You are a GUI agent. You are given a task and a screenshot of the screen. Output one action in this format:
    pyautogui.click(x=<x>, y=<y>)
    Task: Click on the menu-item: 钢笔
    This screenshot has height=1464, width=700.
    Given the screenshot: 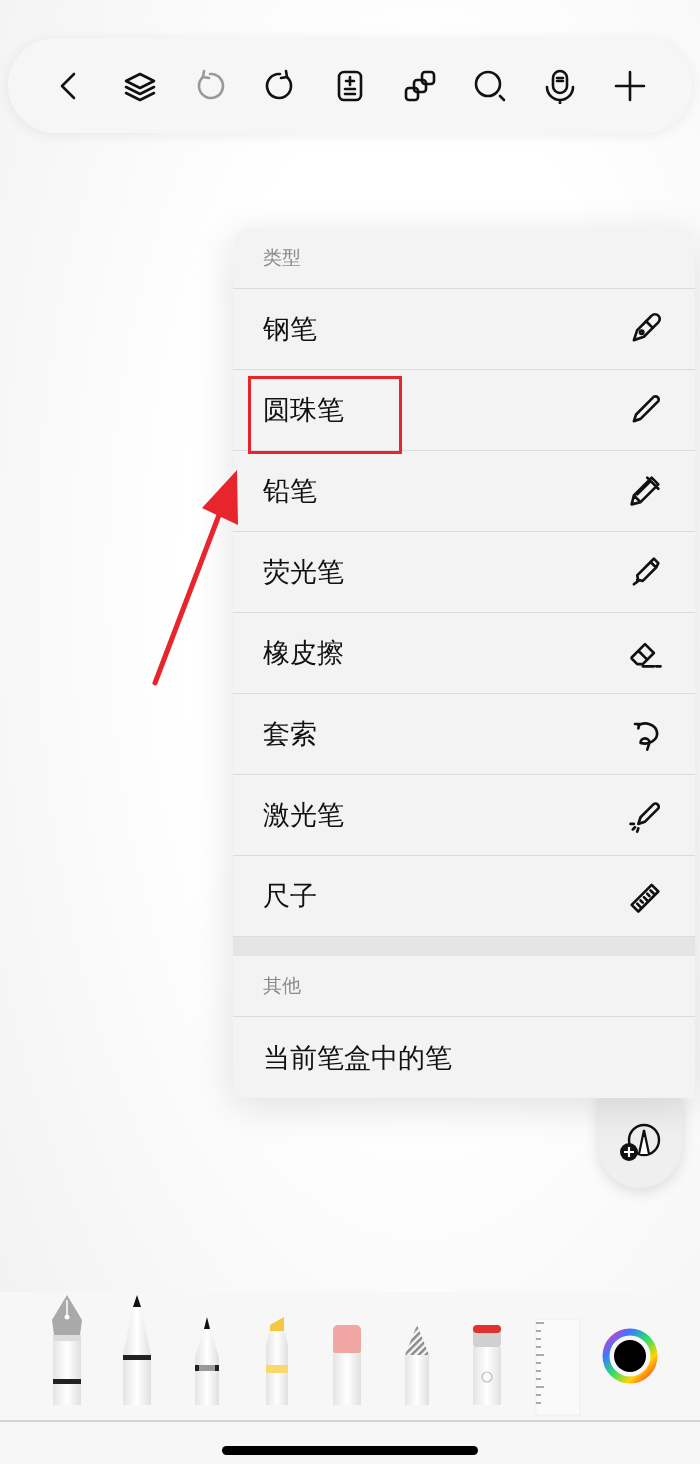 What is the action you would take?
    pyautogui.click(x=464, y=329)
    